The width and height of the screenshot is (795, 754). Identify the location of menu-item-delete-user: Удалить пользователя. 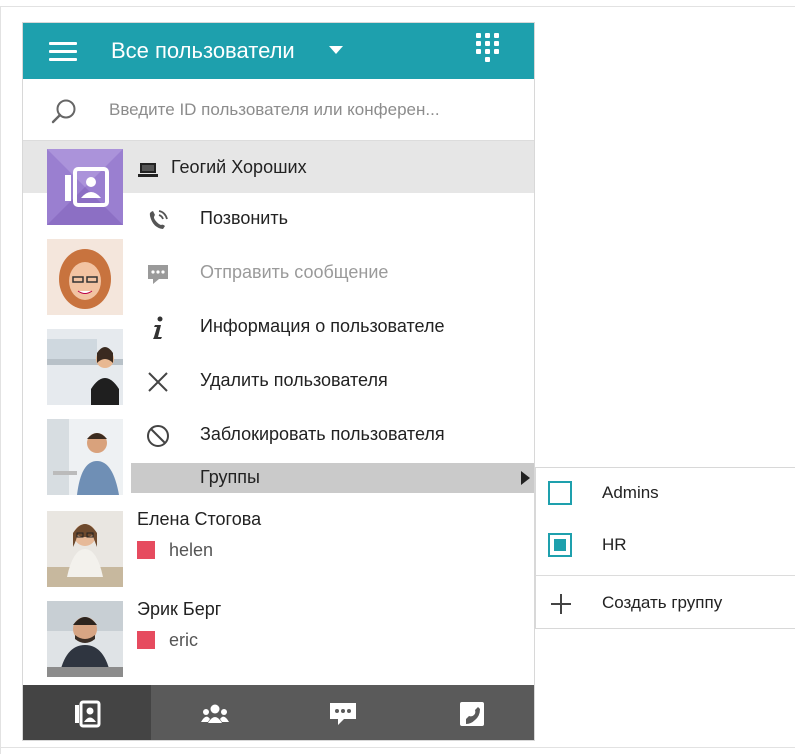
(332, 382).